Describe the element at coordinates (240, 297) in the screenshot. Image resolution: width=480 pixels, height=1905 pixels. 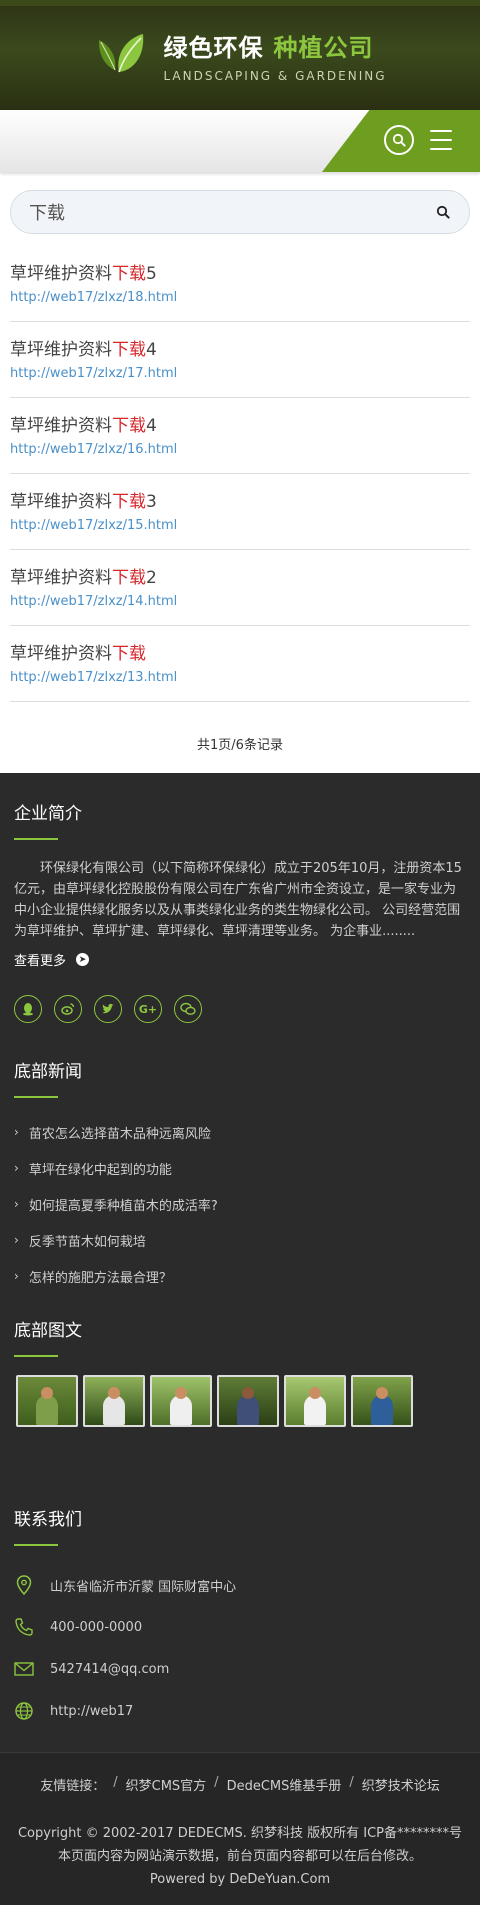
I see `result-url: http://web17/zlxz/18.html` at that location.